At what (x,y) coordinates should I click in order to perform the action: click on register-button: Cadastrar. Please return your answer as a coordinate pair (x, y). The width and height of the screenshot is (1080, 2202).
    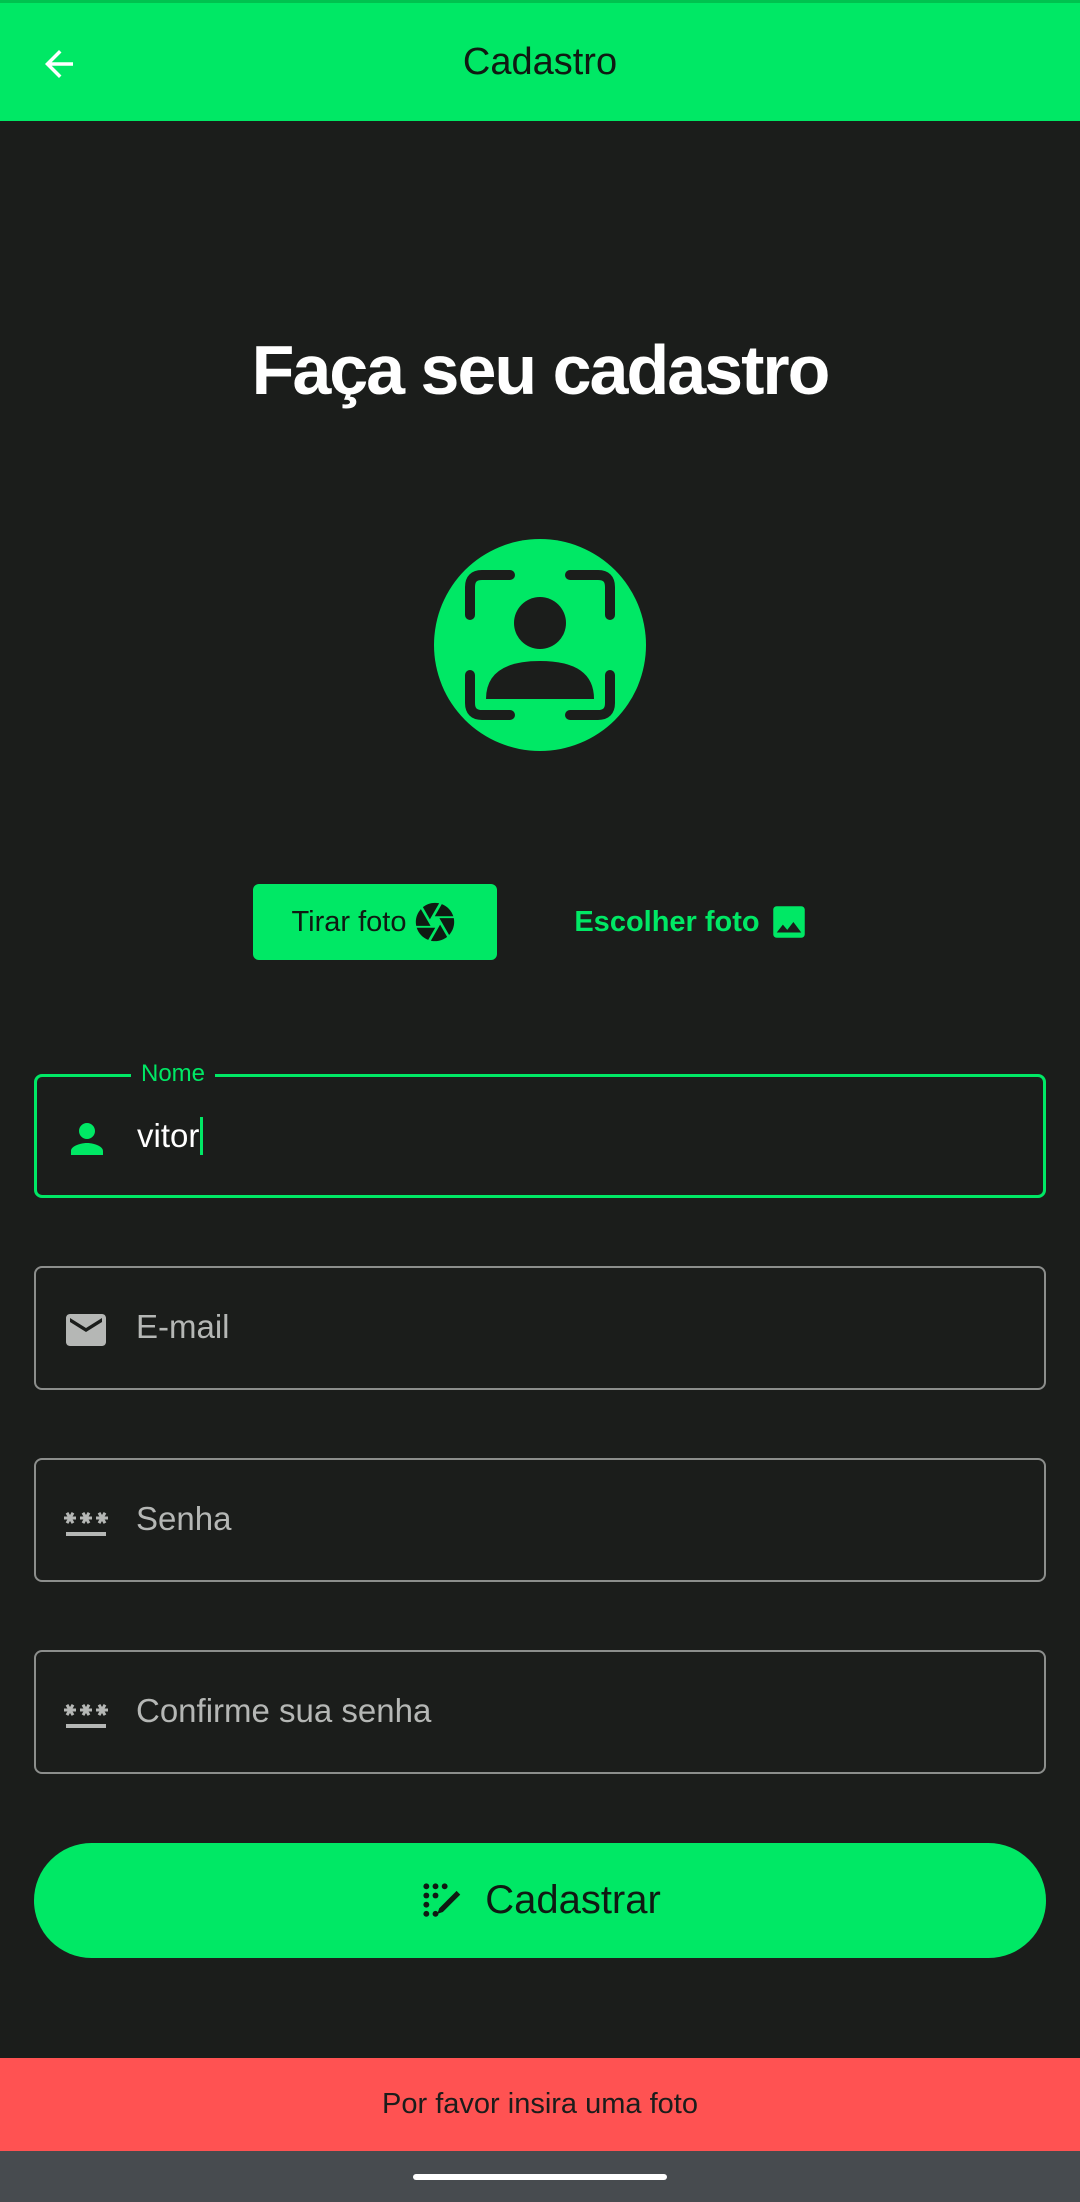
    Looking at the image, I should click on (540, 1900).